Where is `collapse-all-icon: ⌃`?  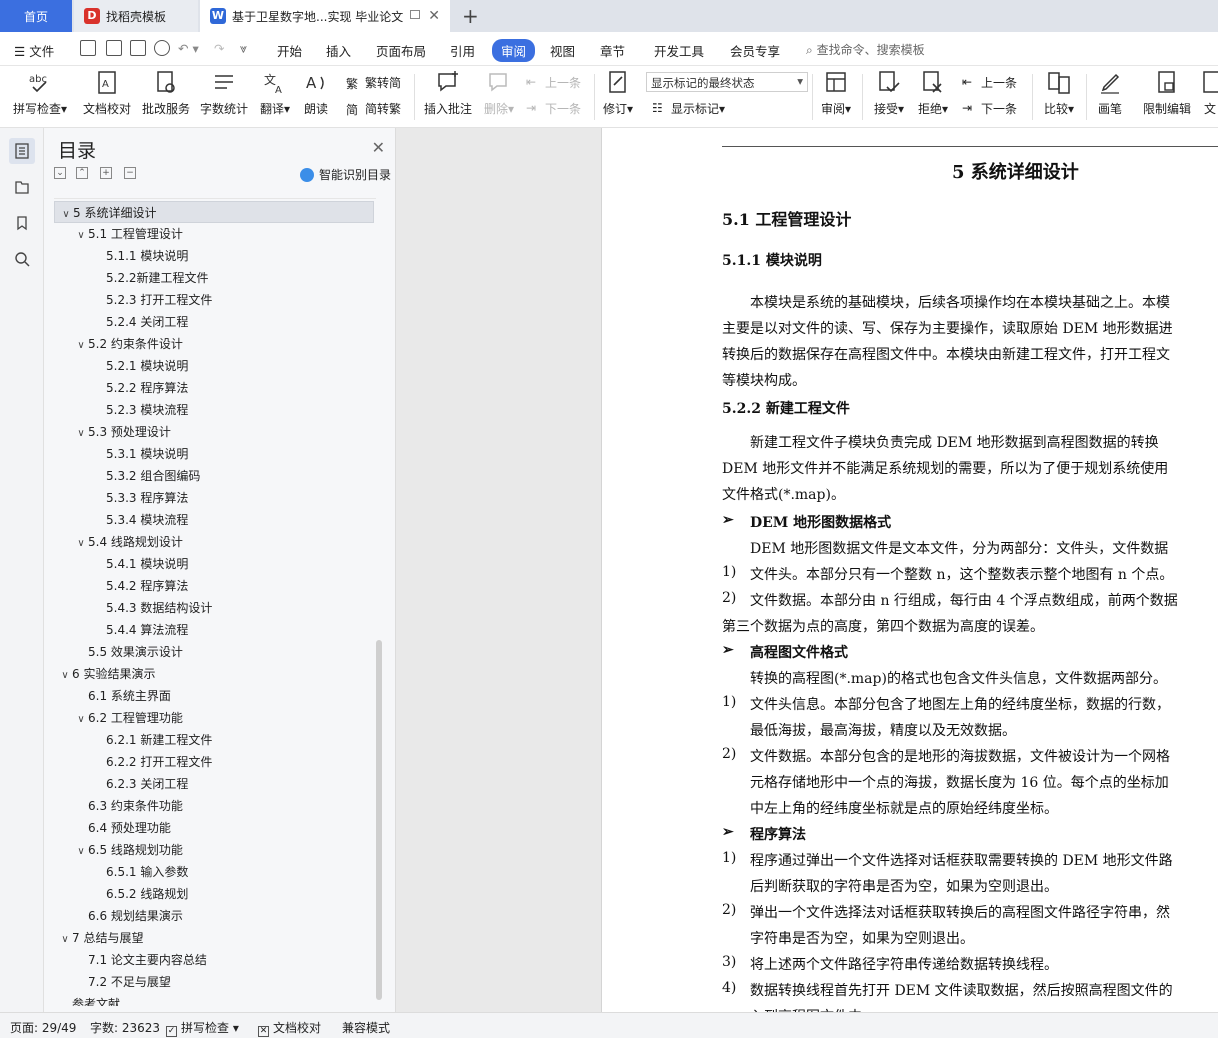 collapse-all-icon: ⌃ is located at coordinates (82, 173).